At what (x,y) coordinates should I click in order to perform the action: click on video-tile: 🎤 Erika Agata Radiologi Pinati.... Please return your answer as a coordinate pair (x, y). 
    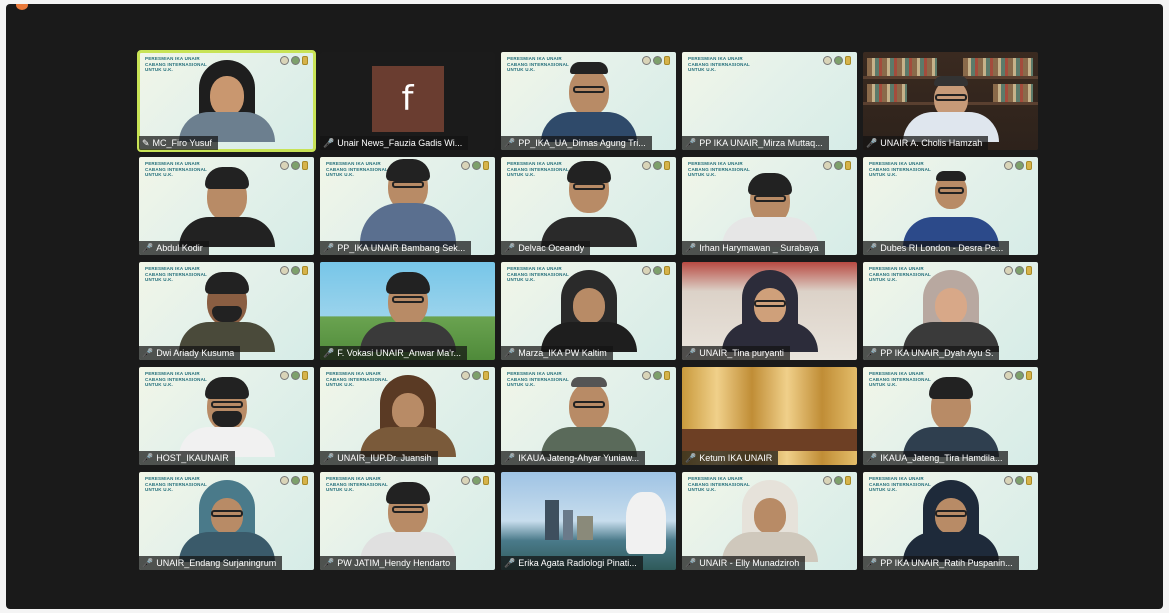
    Looking at the image, I should click on (588, 521).